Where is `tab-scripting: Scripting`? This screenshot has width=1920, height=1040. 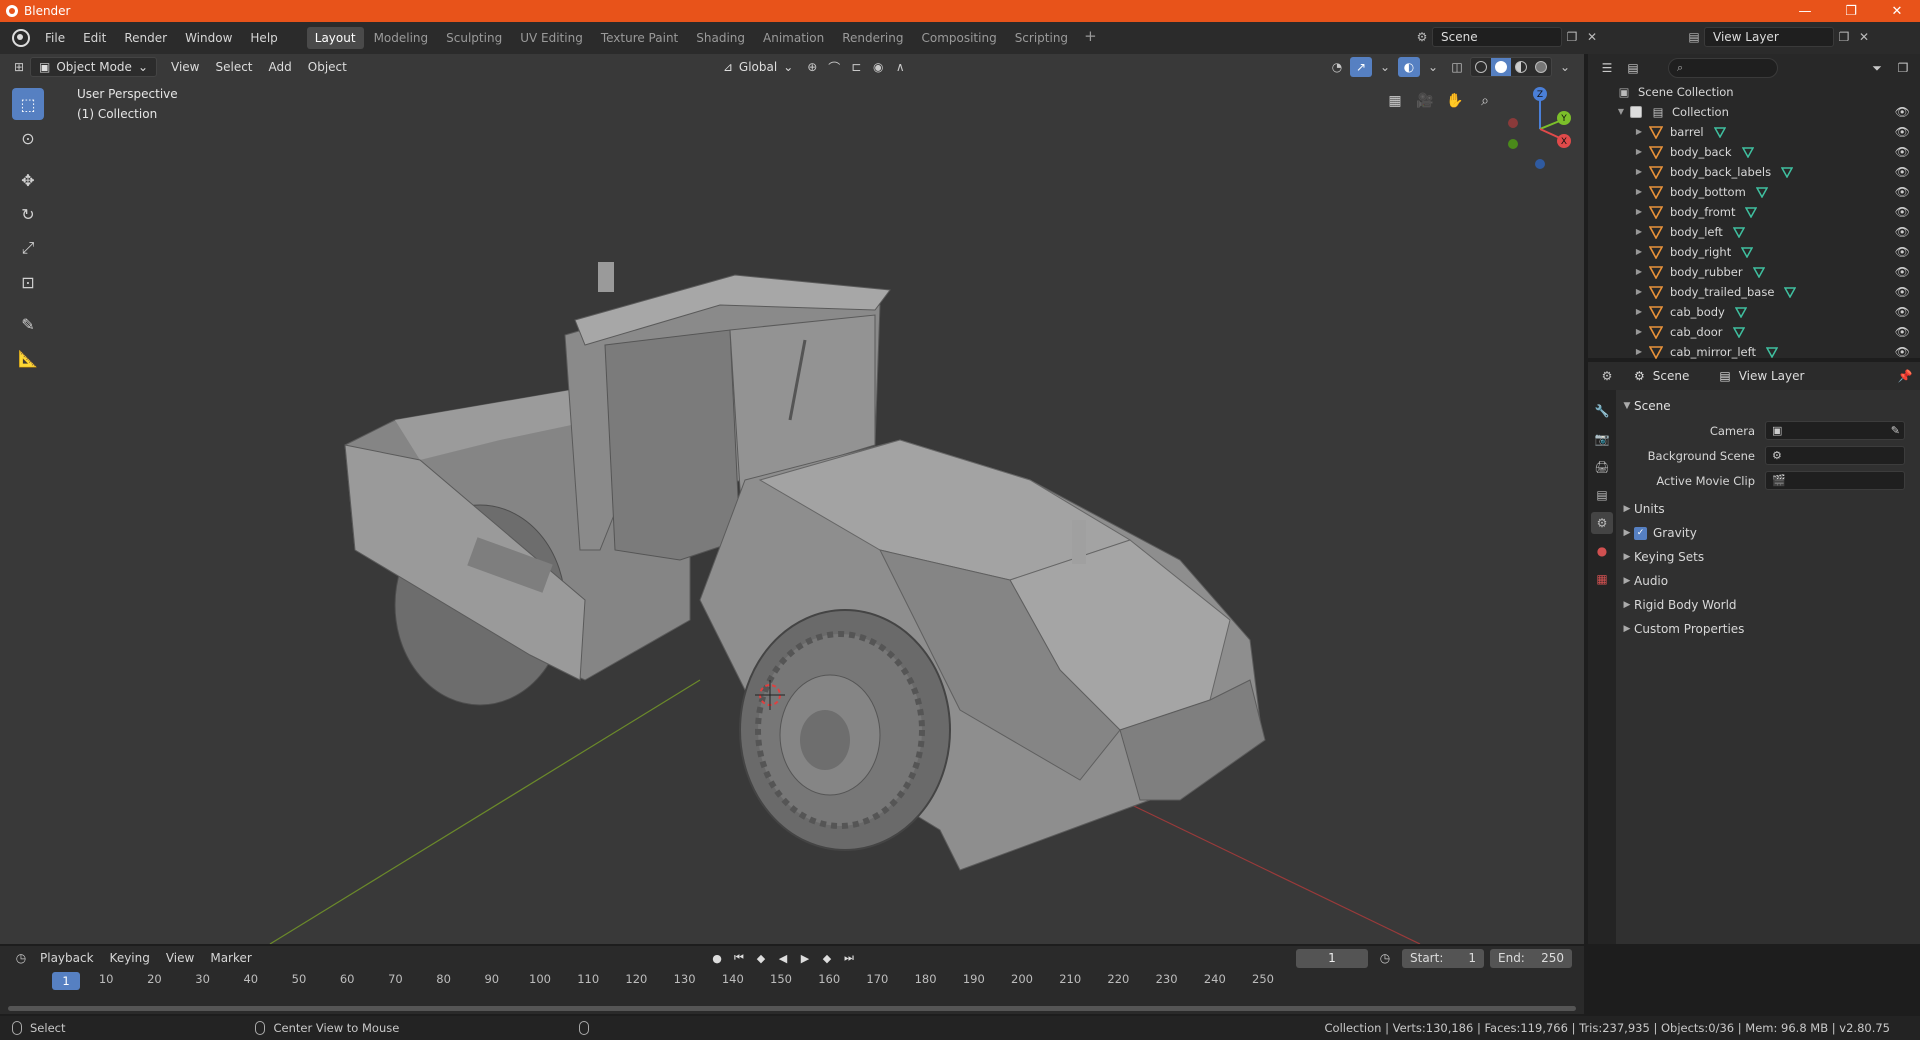
tab-scripting: Scripting is located at coordinates (1041, 38).